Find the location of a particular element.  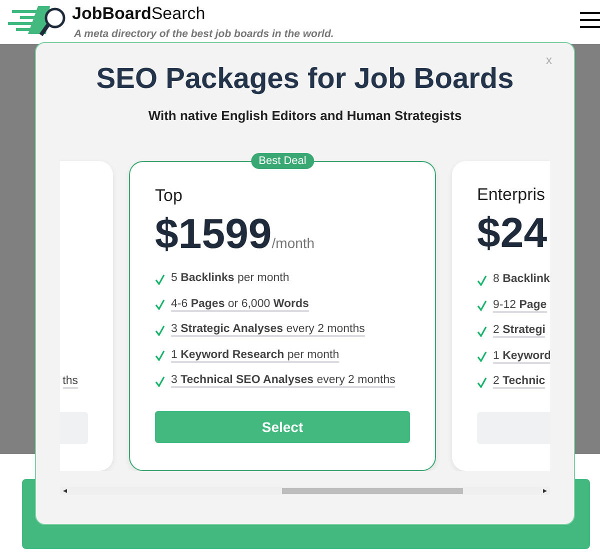

feature-text: 5 Backlinks per month is located at coordinates (230, 279).